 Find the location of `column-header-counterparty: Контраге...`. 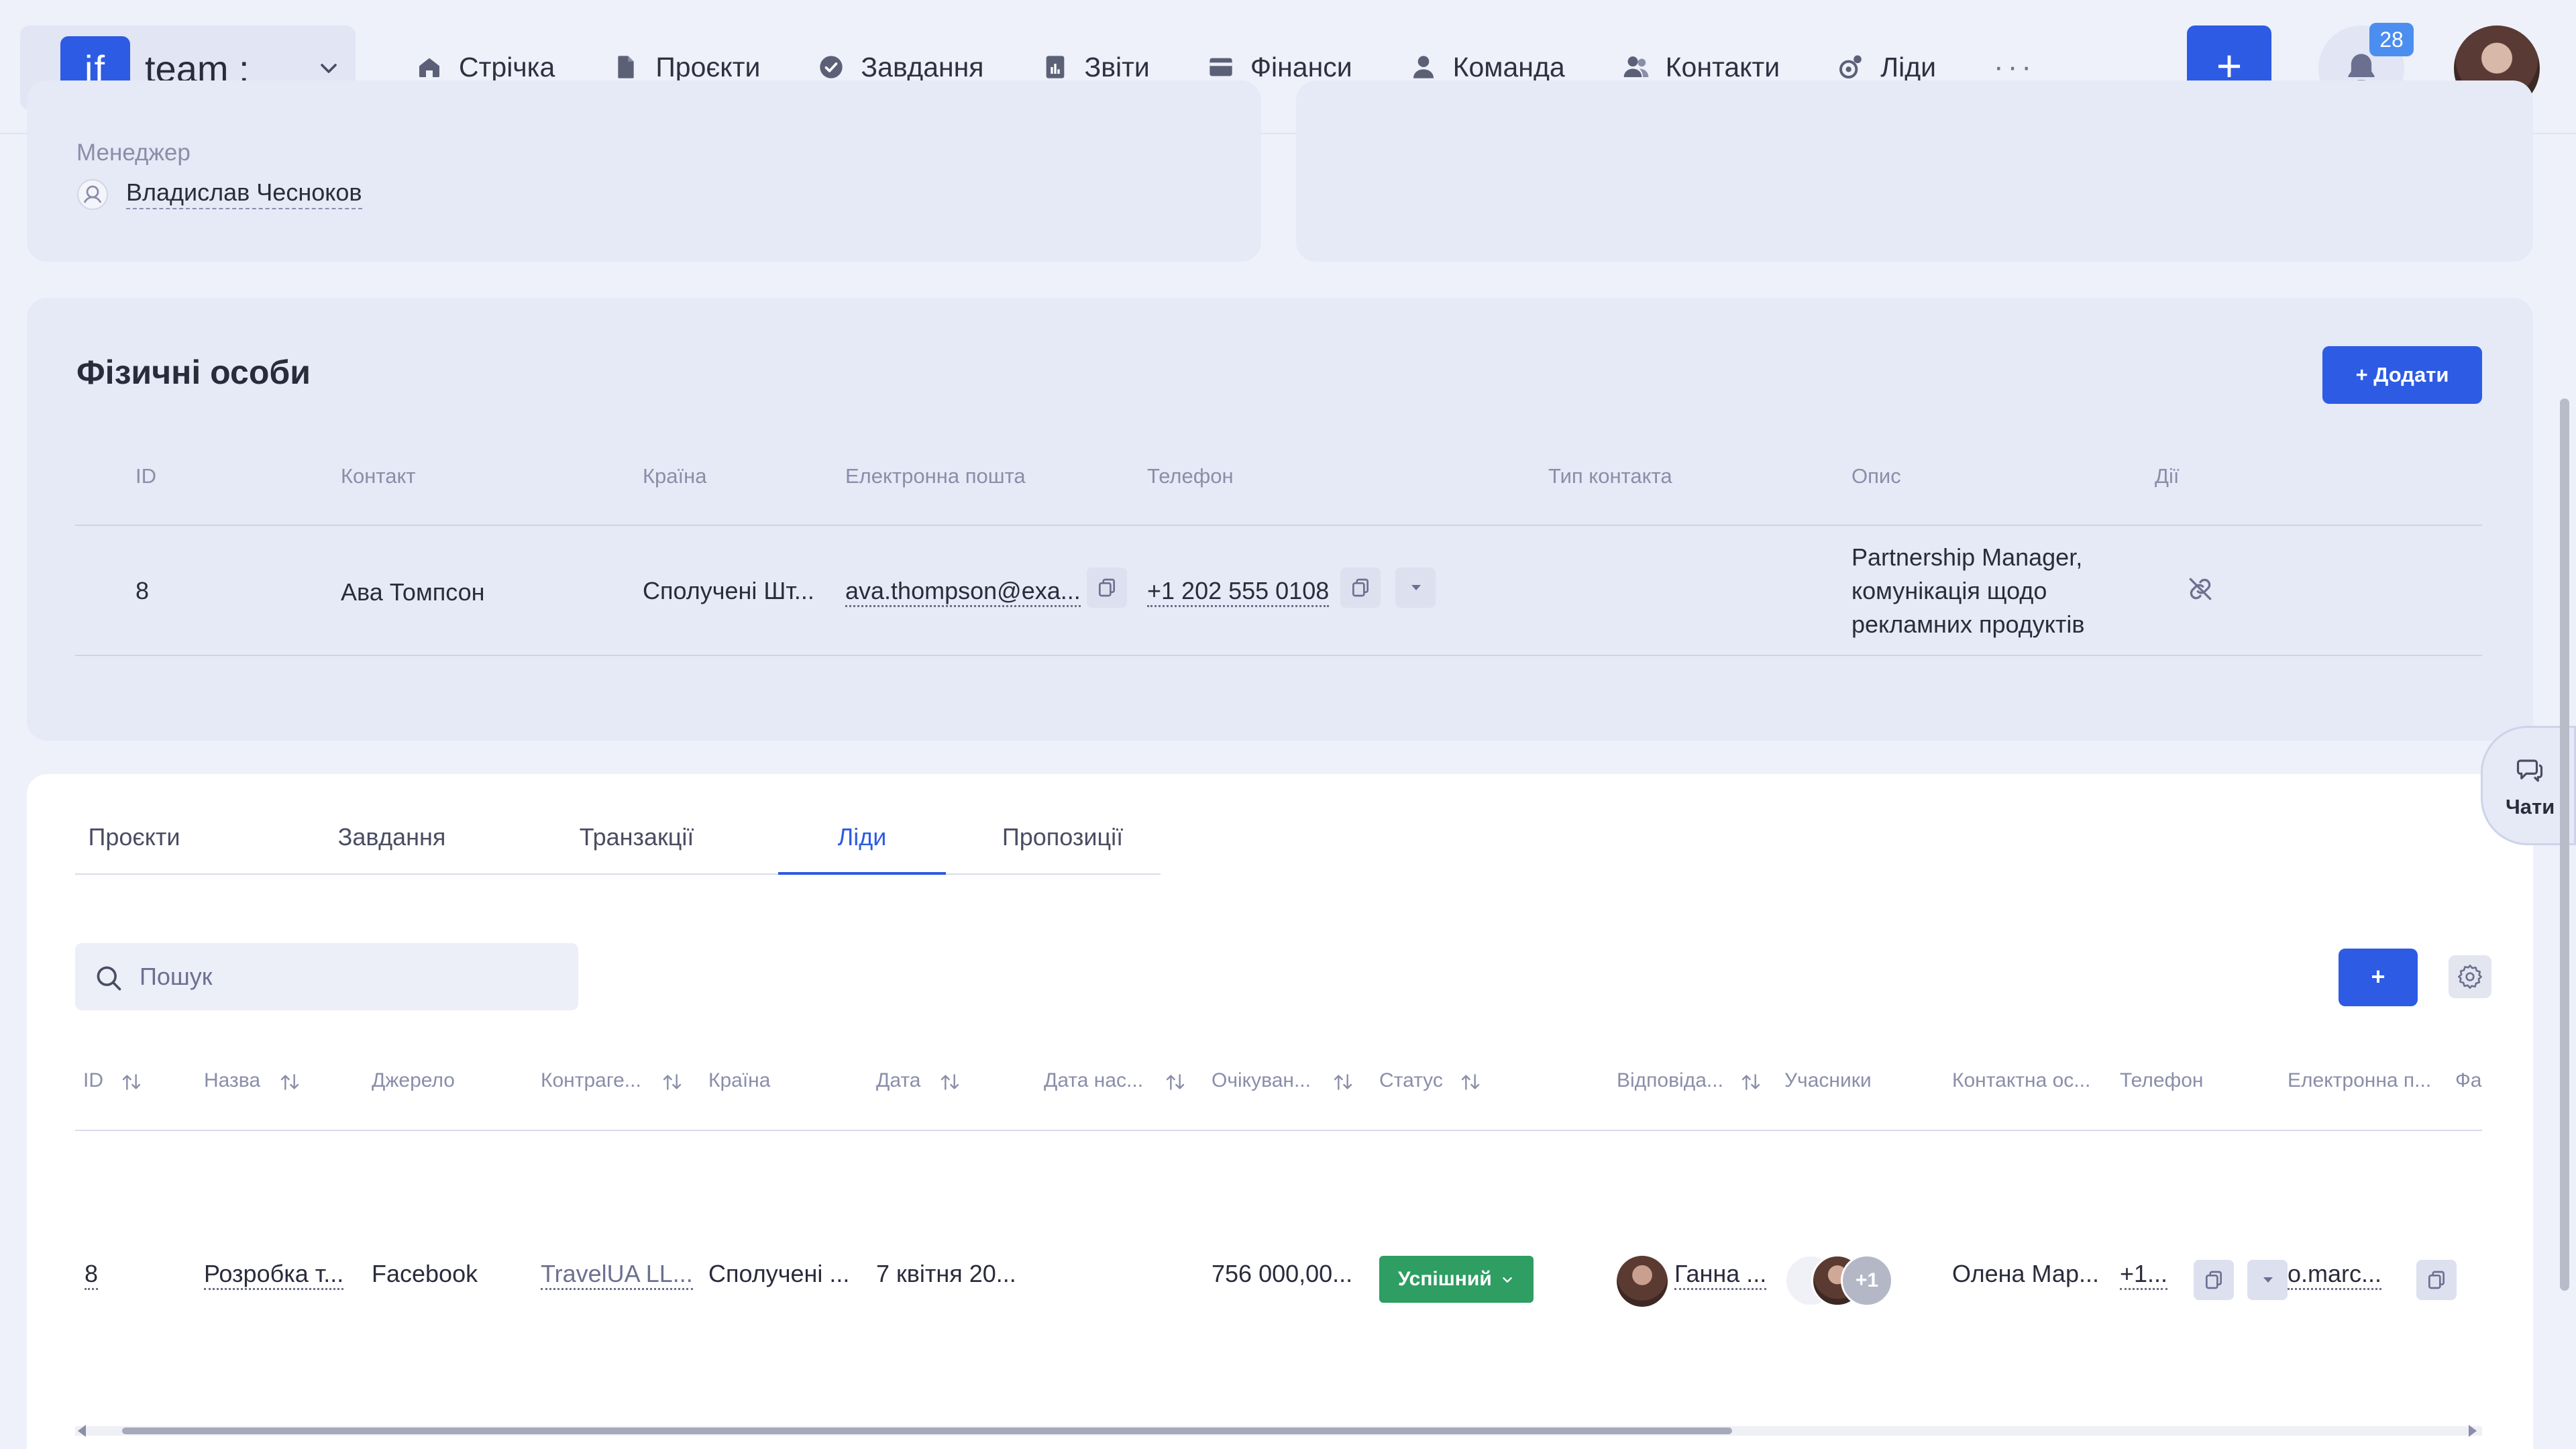

column-header-counterparty: Контраге... is located at coordinates (591, 1080).